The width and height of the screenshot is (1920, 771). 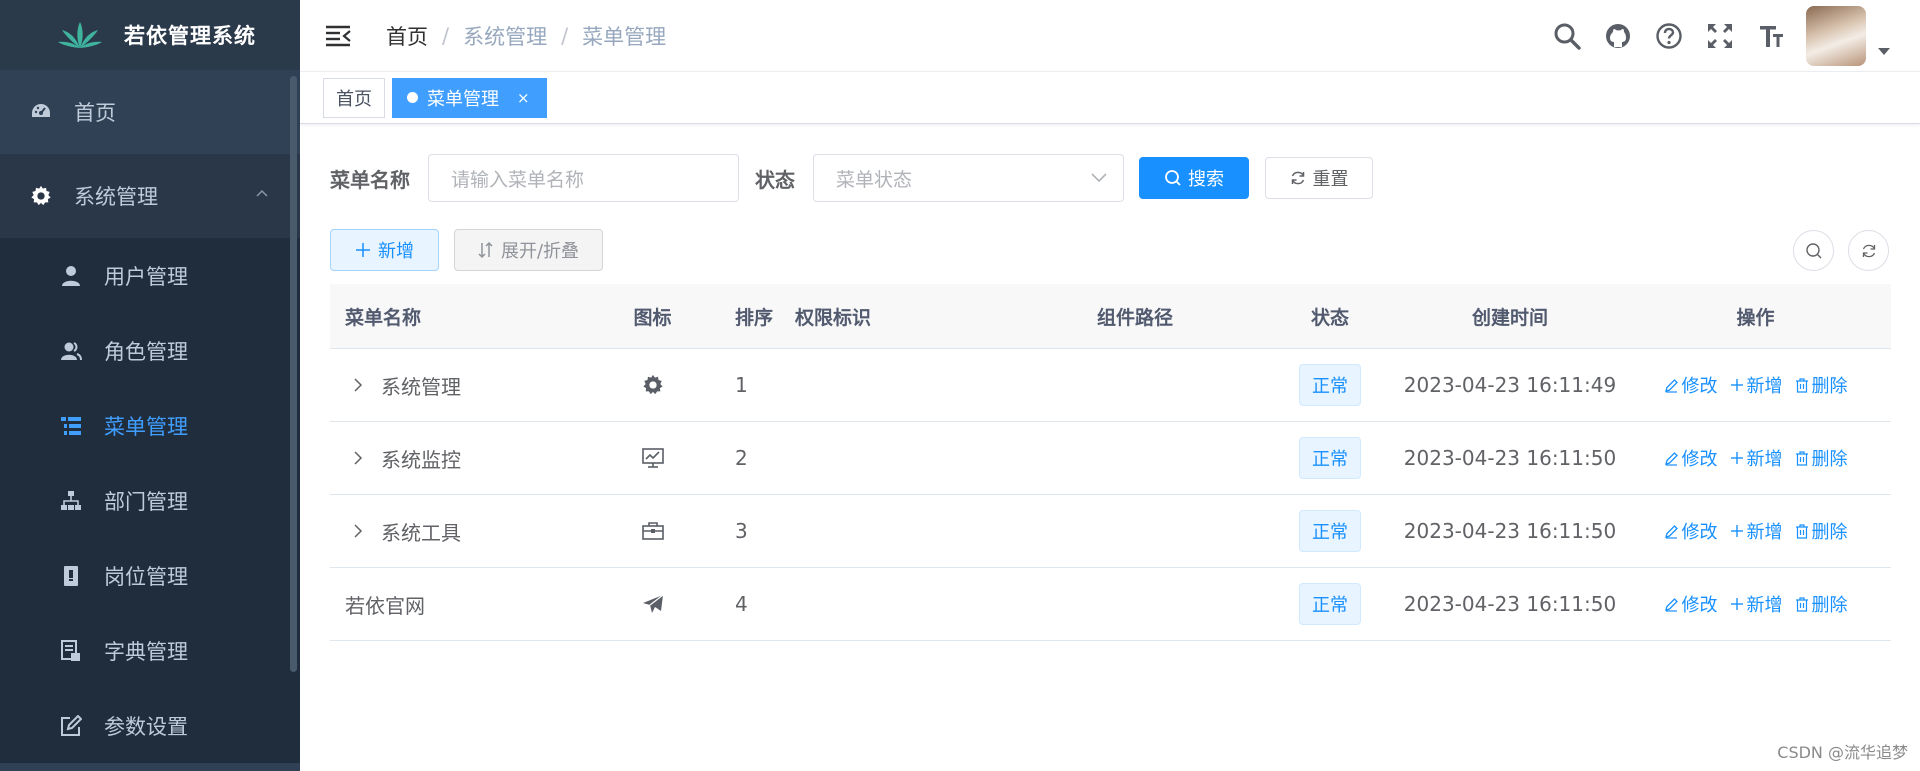 I want to click on expand-collapse-button: 展开/折叠, so click(x=528, y=250).